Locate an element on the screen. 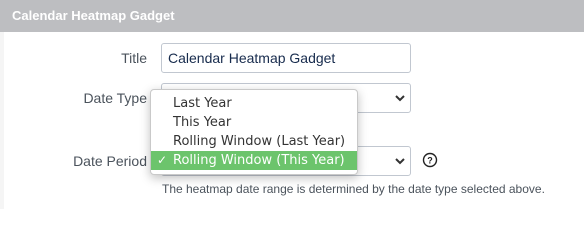  option-rolling-this-year: ✓ Rolling Window (This Year) is located at coordinates (254, 160).